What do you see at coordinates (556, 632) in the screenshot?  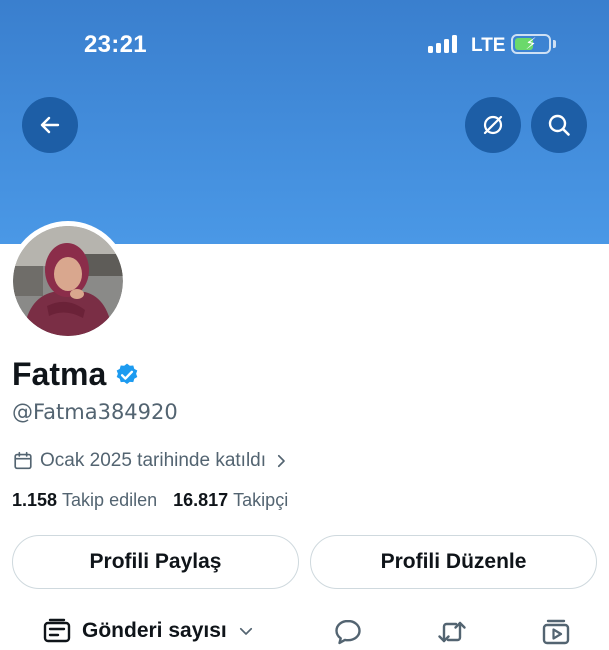 I see `media-icon` at bounding box center [556, 632].